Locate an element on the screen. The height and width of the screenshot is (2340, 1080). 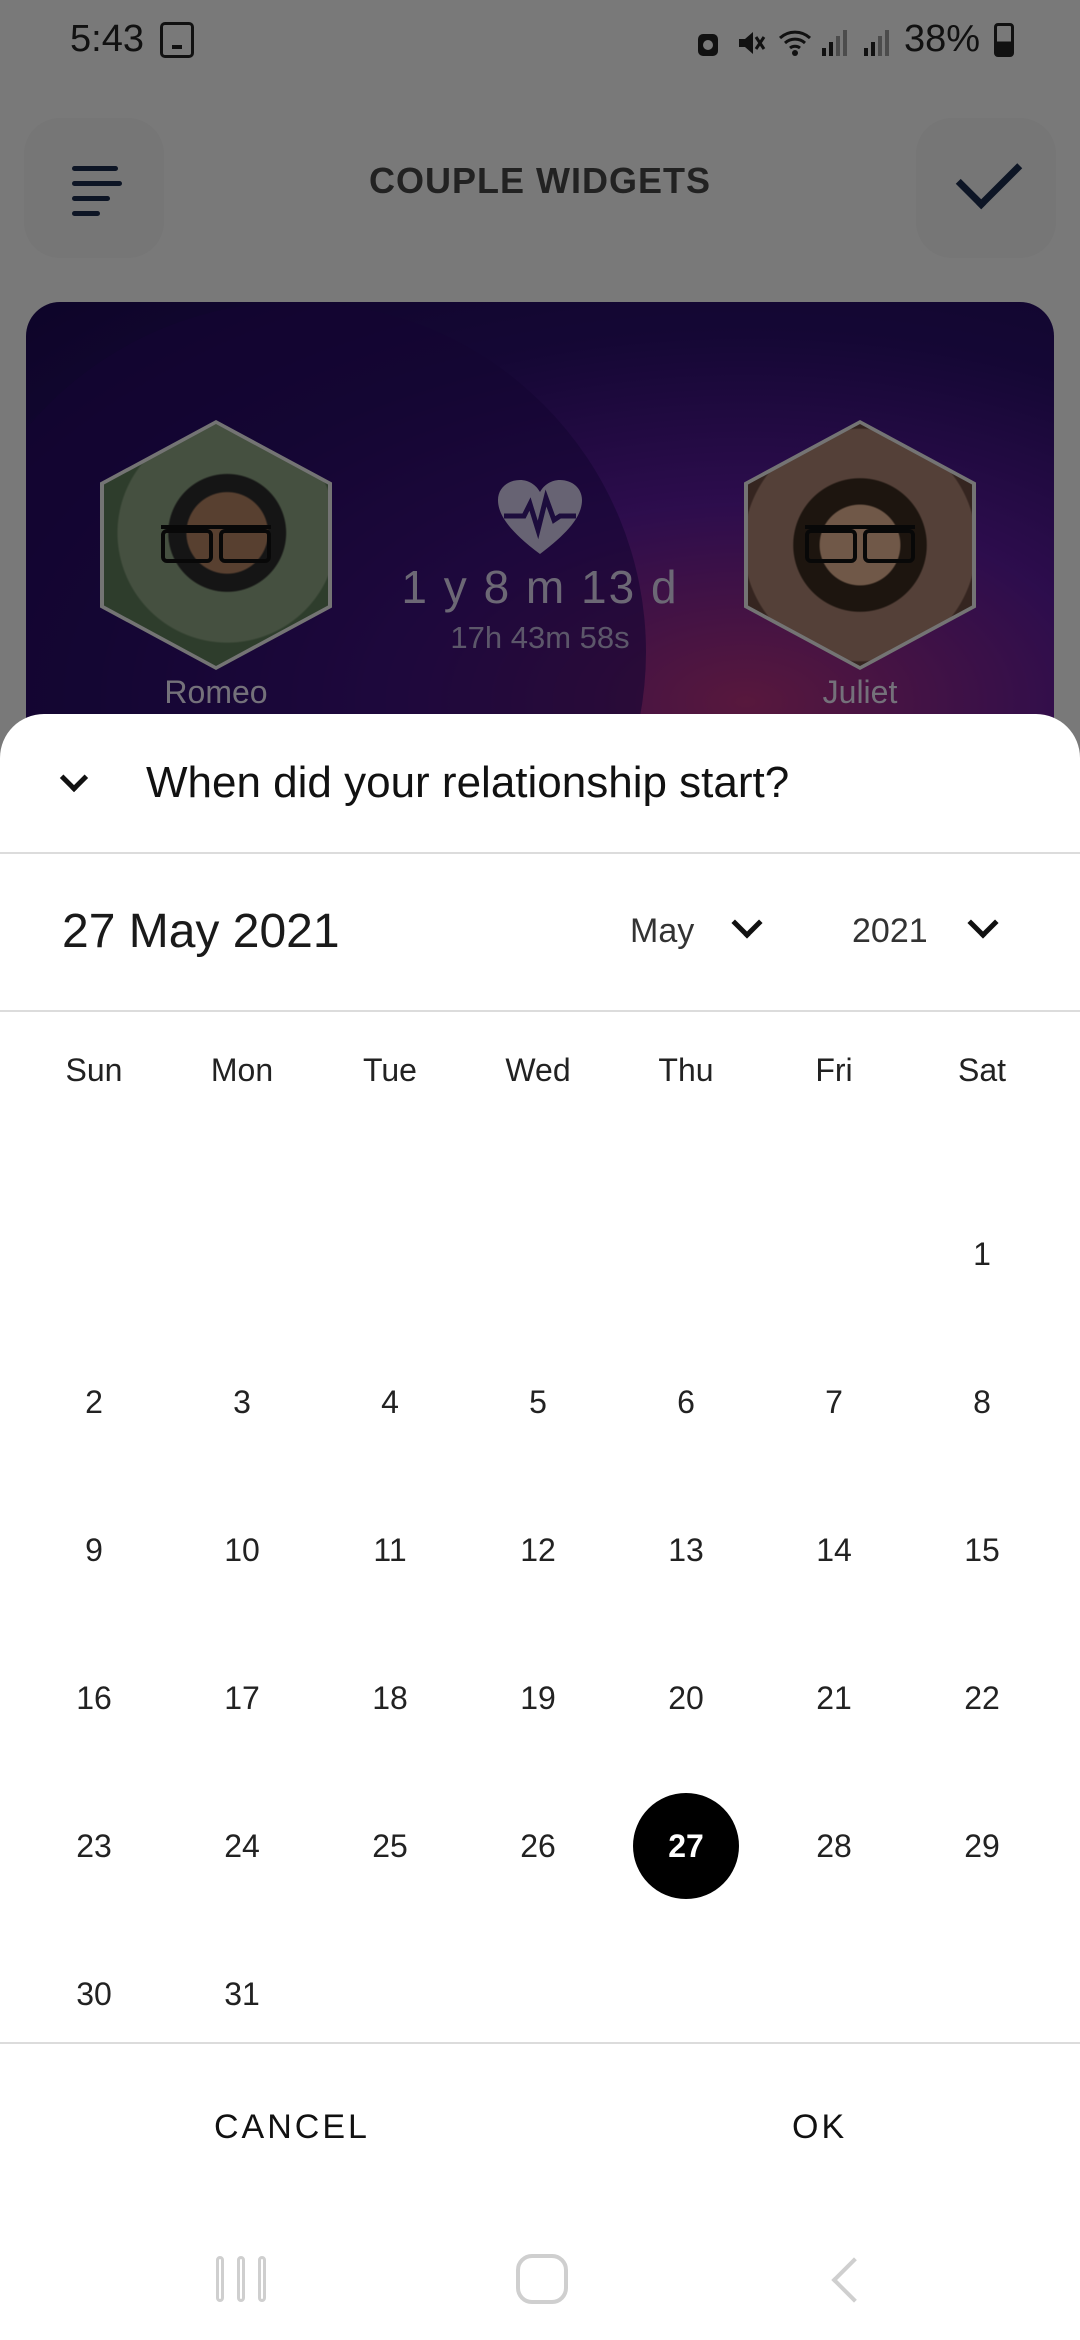
year-dropdown-value: 2021 is located at coordinates (890, 931).